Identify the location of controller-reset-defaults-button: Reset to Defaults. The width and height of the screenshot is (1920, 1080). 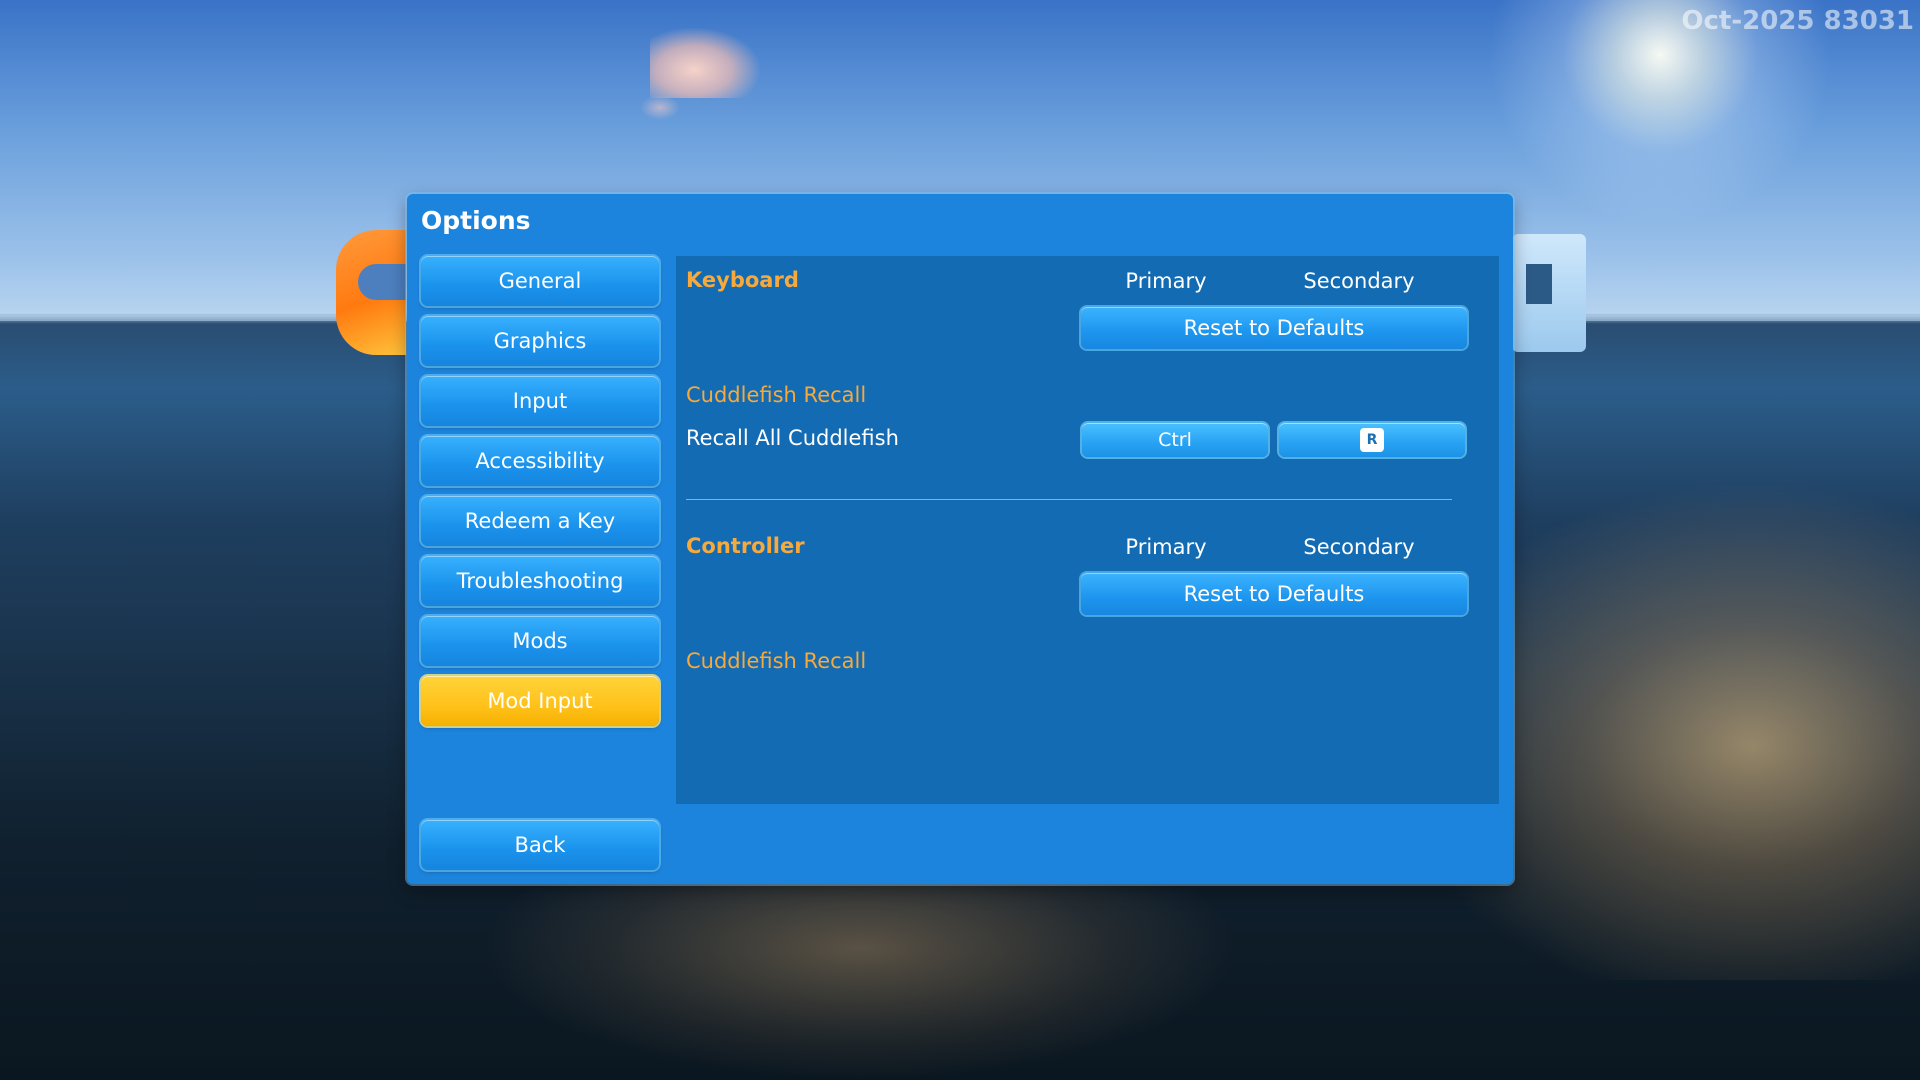
(1274, 594).